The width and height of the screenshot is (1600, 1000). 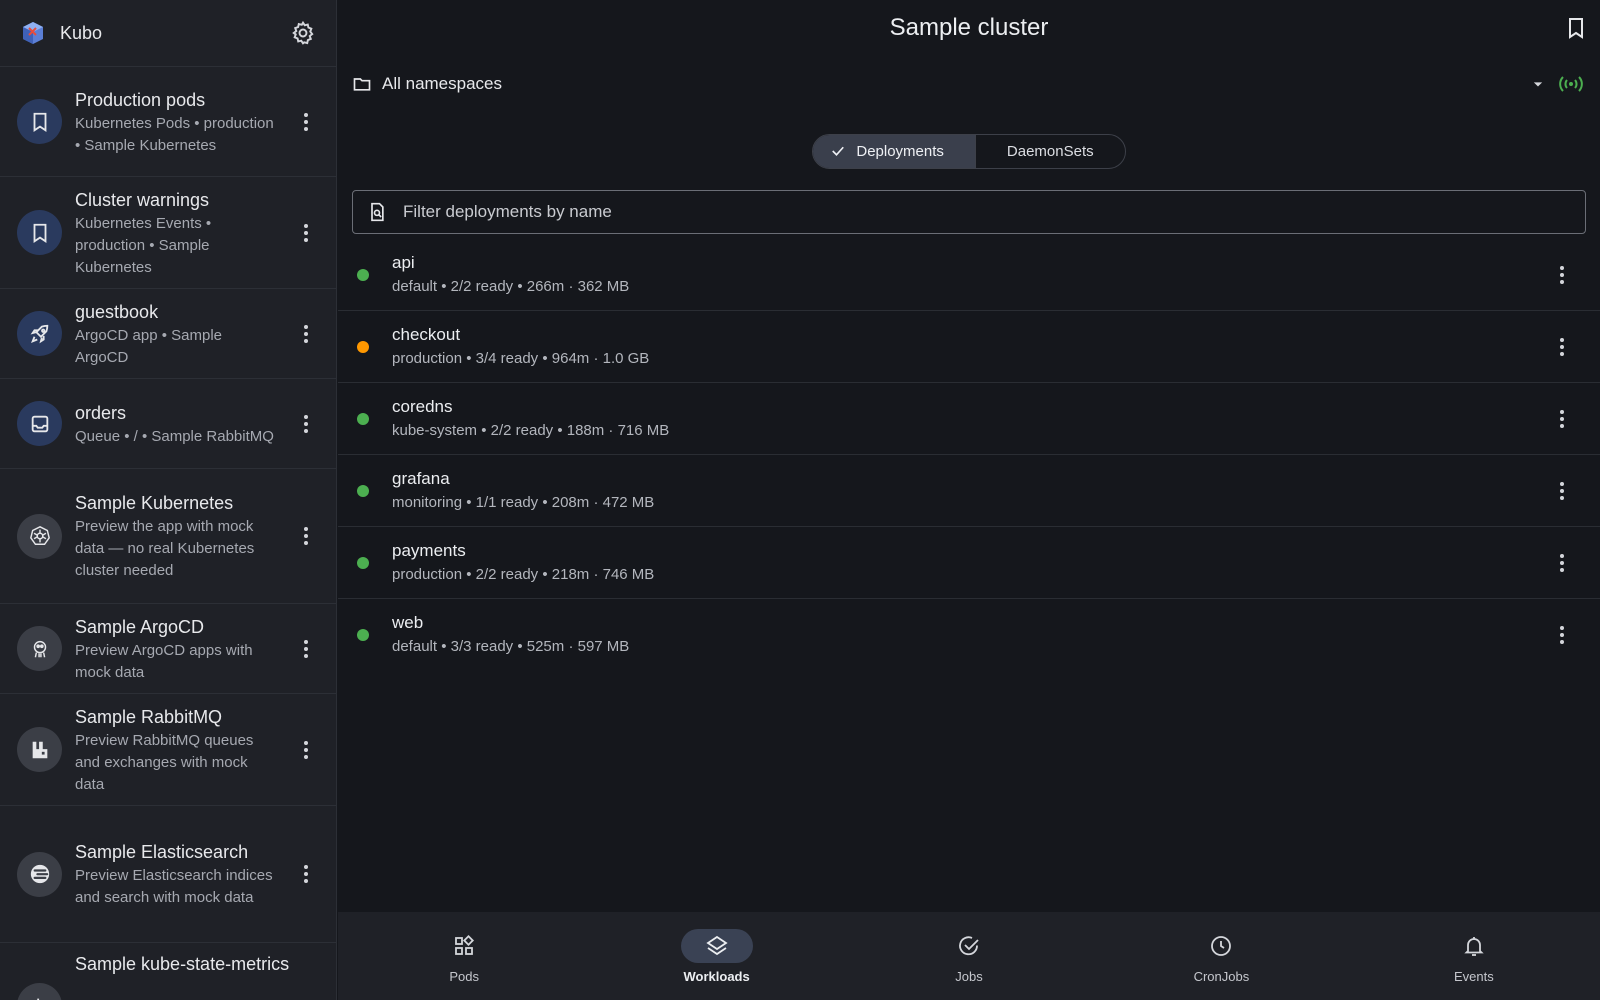 What do you see at coordinates (969, 635) in the screenshot?
I see `list-item: web default • 3/3 ready • 525m · 597 MB` at bounding box center [969, 635].